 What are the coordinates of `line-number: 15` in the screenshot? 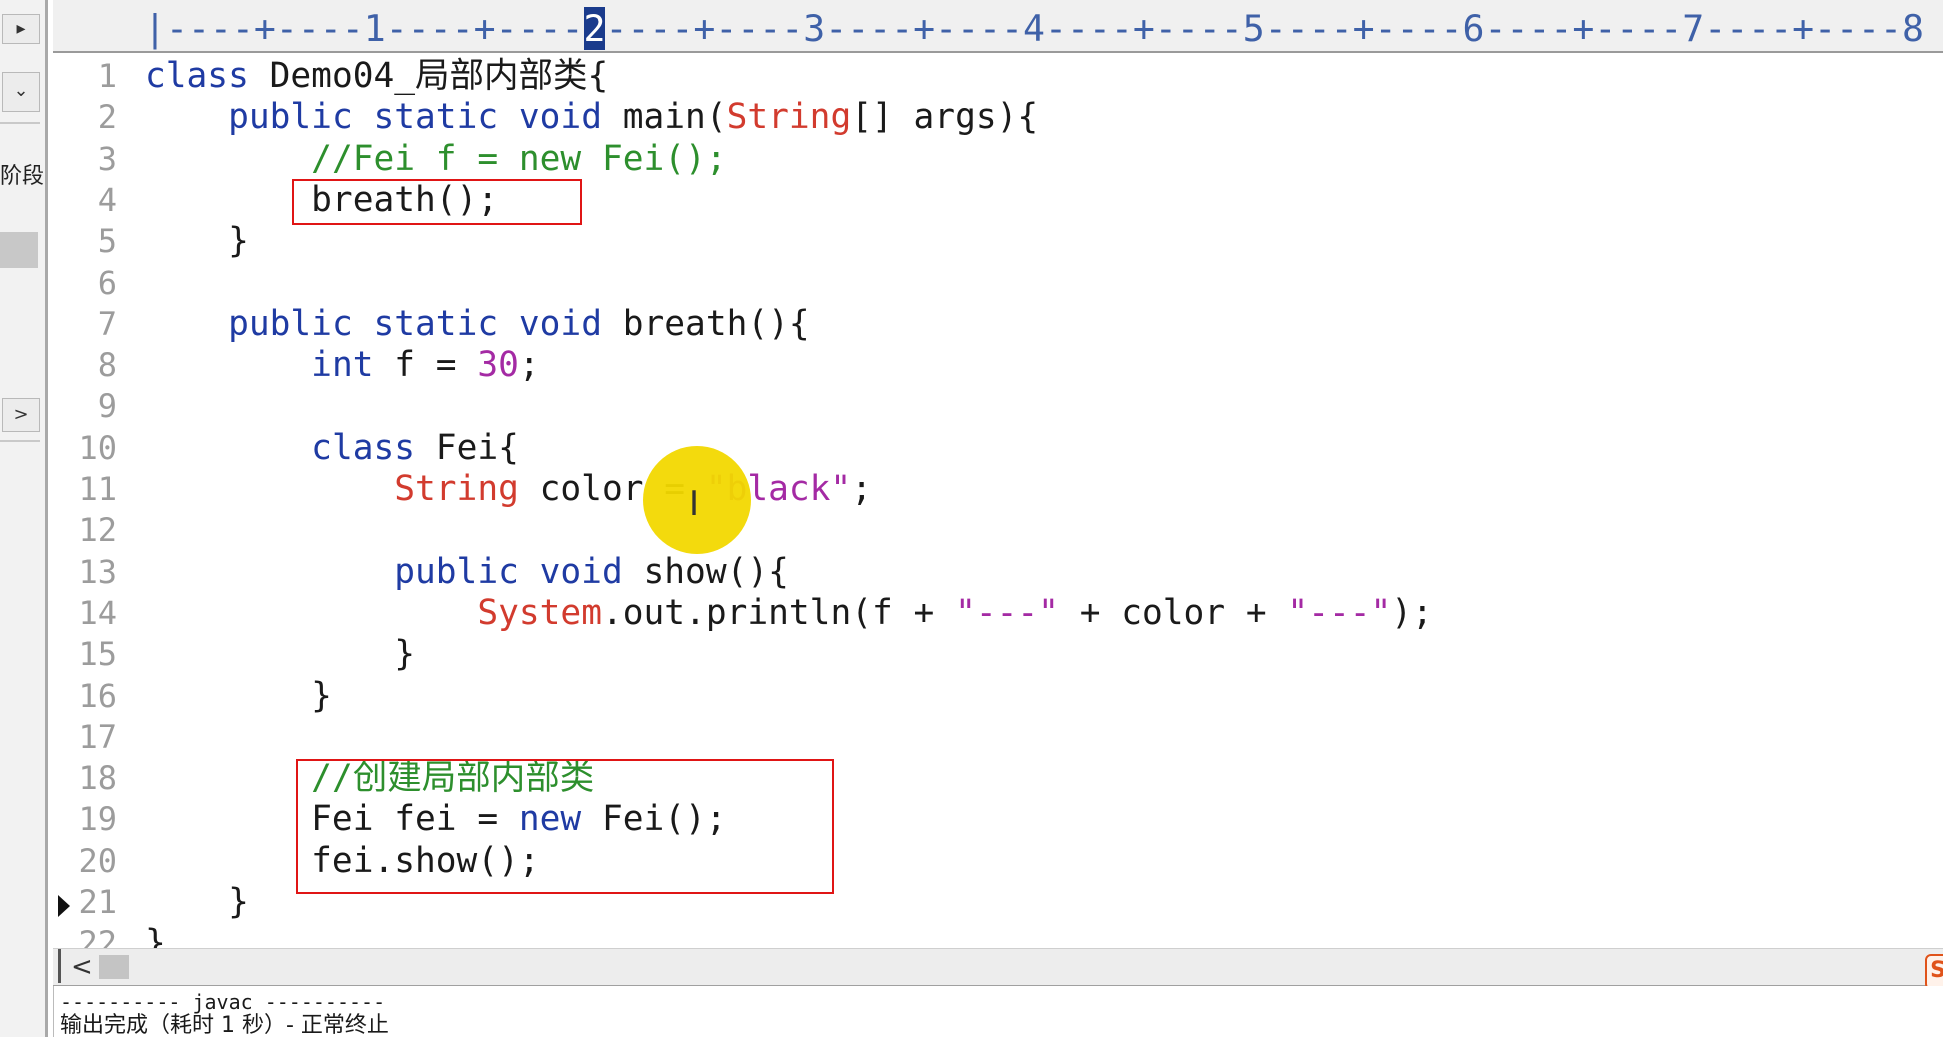 It's located at (97, 654).